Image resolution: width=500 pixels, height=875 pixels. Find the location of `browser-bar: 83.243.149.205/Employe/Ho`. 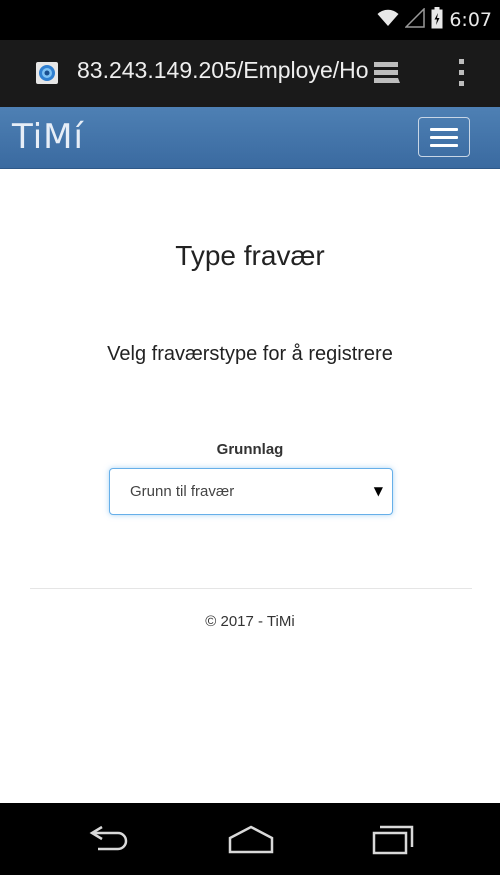

browser-bar: 83.243.149.205/Employe/Ho is located at coordinates (250, 73).